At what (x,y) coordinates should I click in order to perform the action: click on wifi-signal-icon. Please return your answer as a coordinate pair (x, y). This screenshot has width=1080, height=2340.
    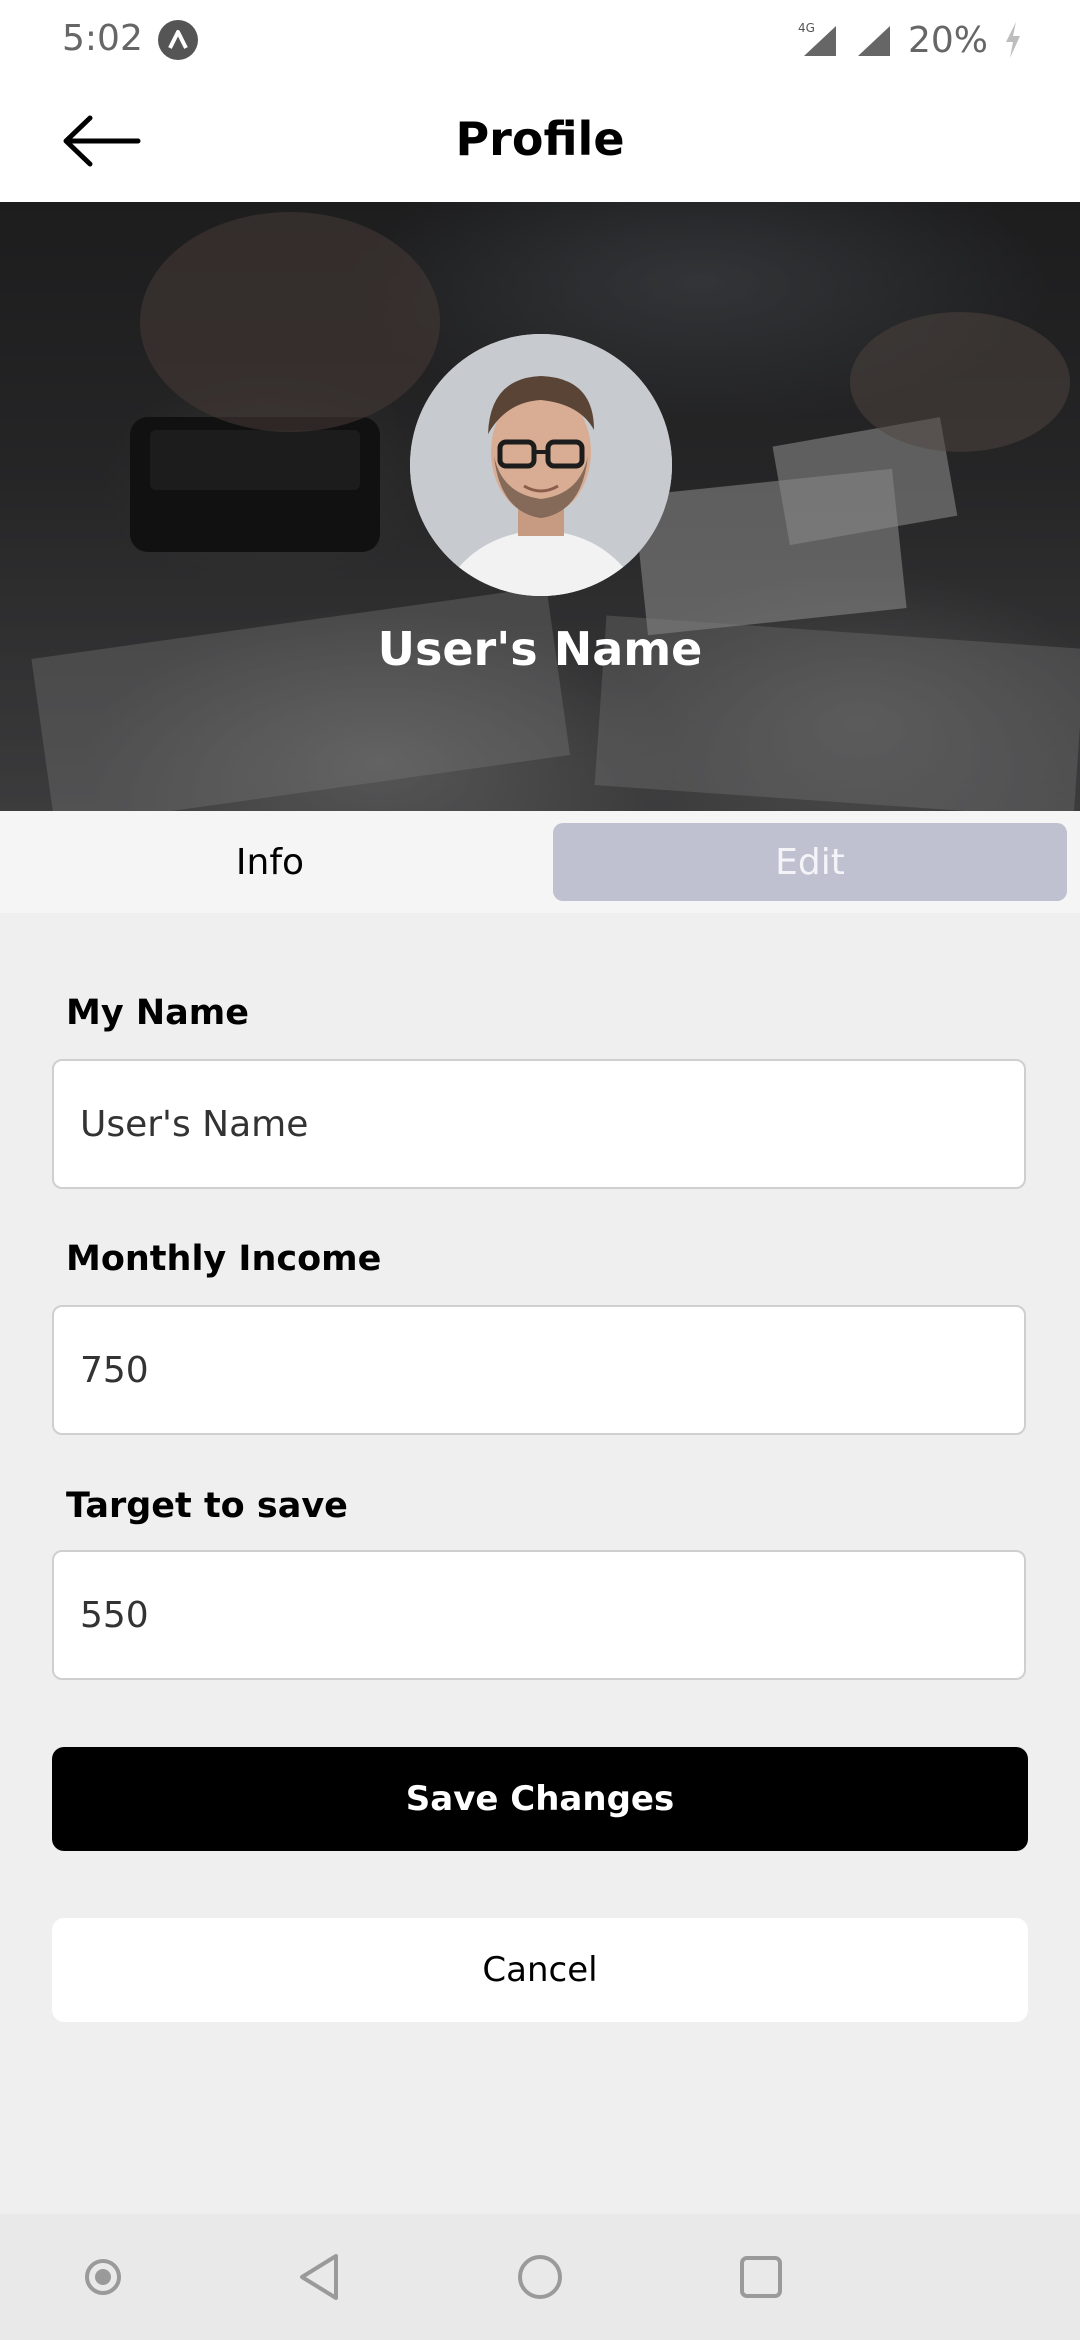
    Looking at the image, I should click on (873, 41).